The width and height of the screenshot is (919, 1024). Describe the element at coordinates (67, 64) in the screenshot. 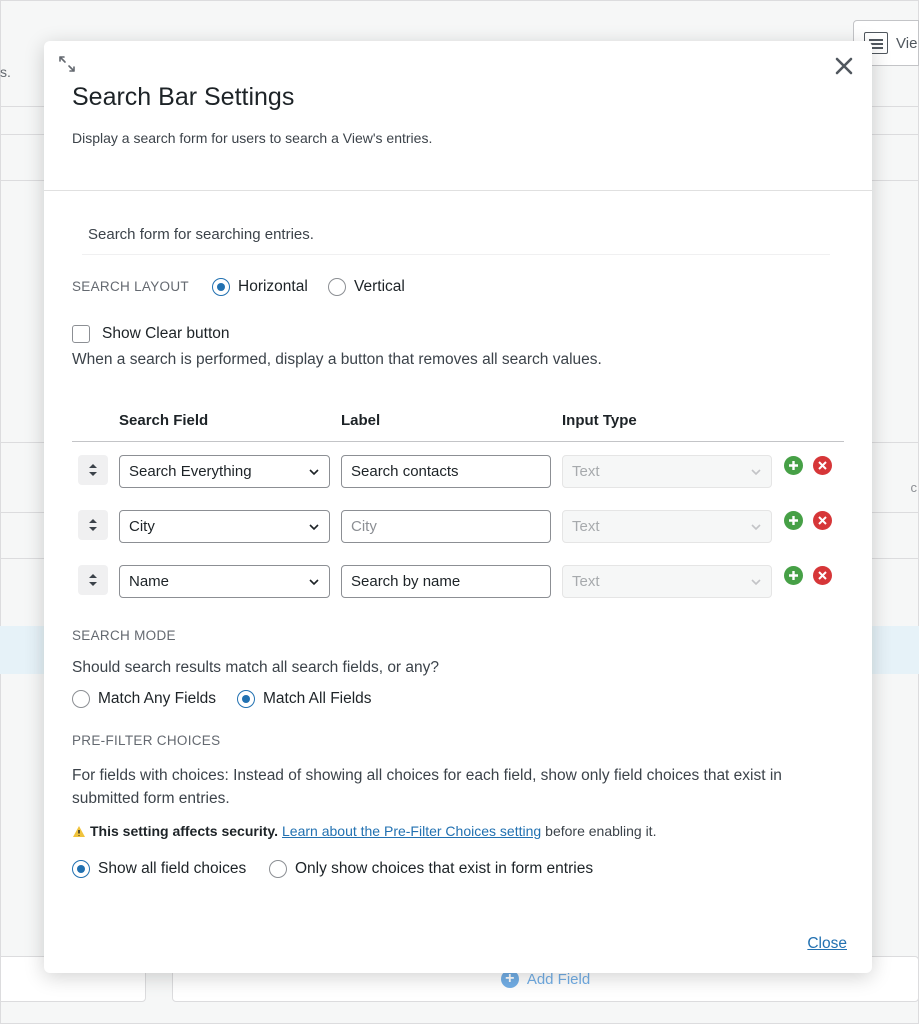

I see `expand-icon` at that location.